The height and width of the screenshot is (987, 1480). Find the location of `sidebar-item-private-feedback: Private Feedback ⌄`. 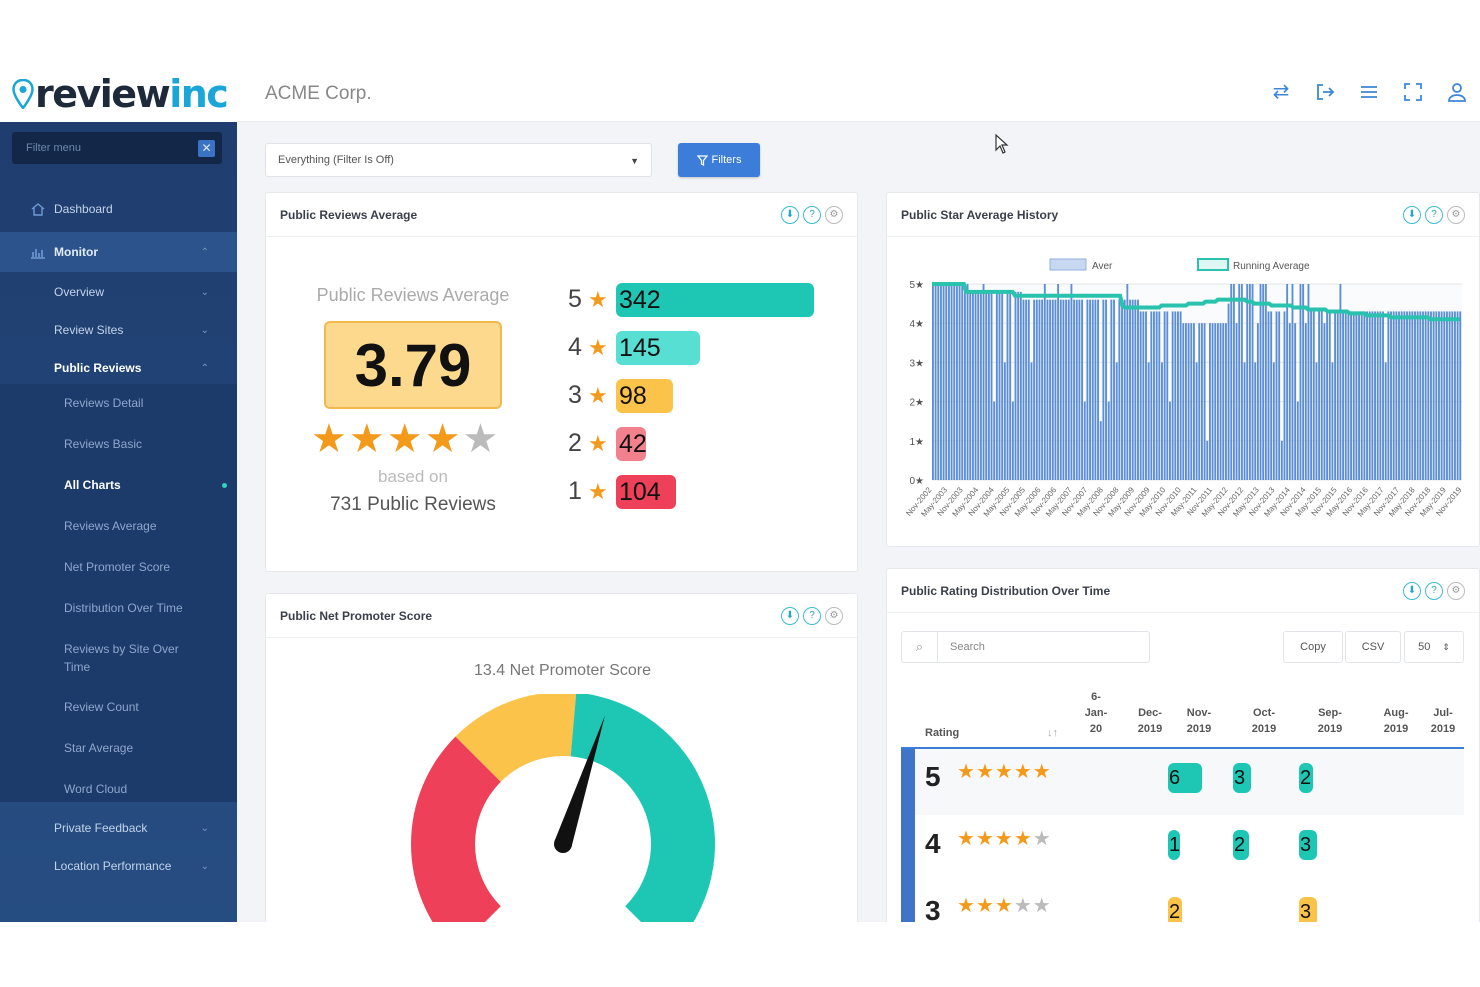

sidebar-item-private-feedback: Private Feedback ⌄ is located at coordinates (118, 828).